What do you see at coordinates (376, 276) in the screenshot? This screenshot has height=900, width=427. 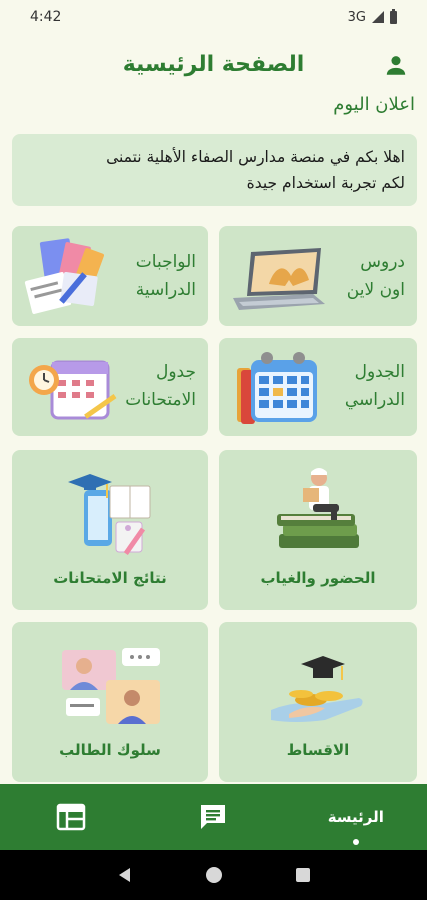 I see `card-online-lessons-label: دروس اون لاين` at bounding box center [376, 276].